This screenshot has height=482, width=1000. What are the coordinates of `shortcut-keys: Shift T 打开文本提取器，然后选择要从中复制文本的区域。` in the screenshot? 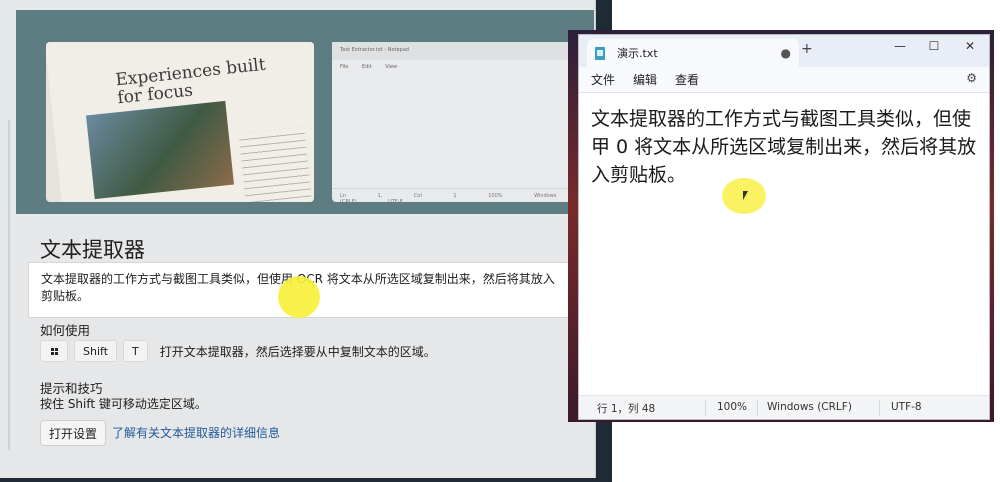 It's located at (238, 351).